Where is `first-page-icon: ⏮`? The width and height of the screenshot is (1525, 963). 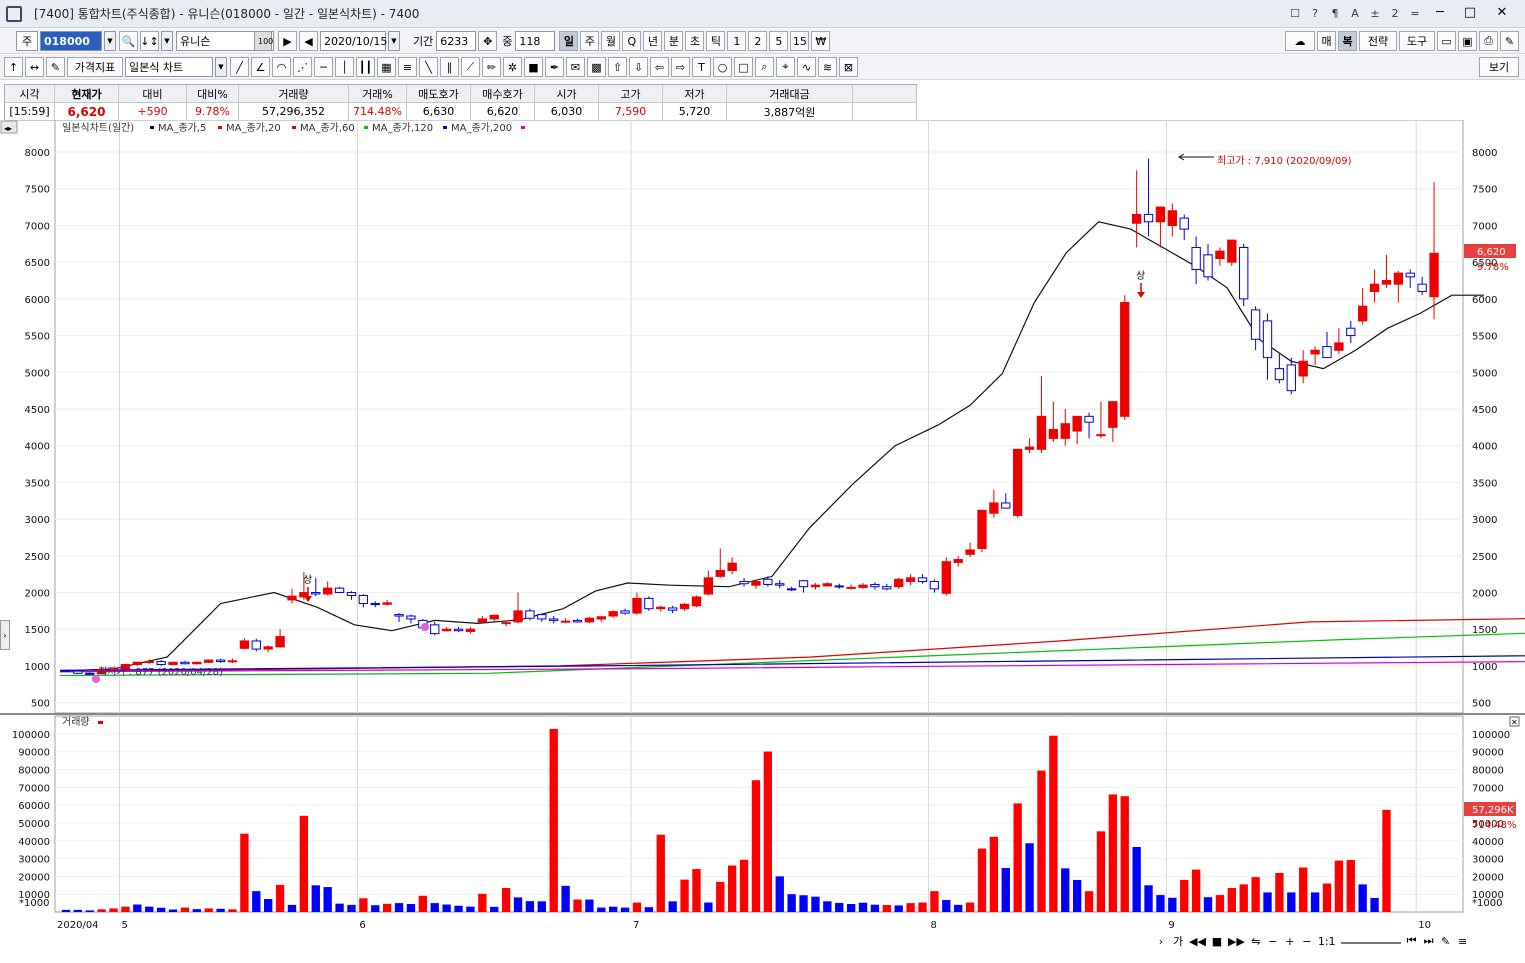
first-page-icon: ⏮ is located at coordinates (1412, 941).